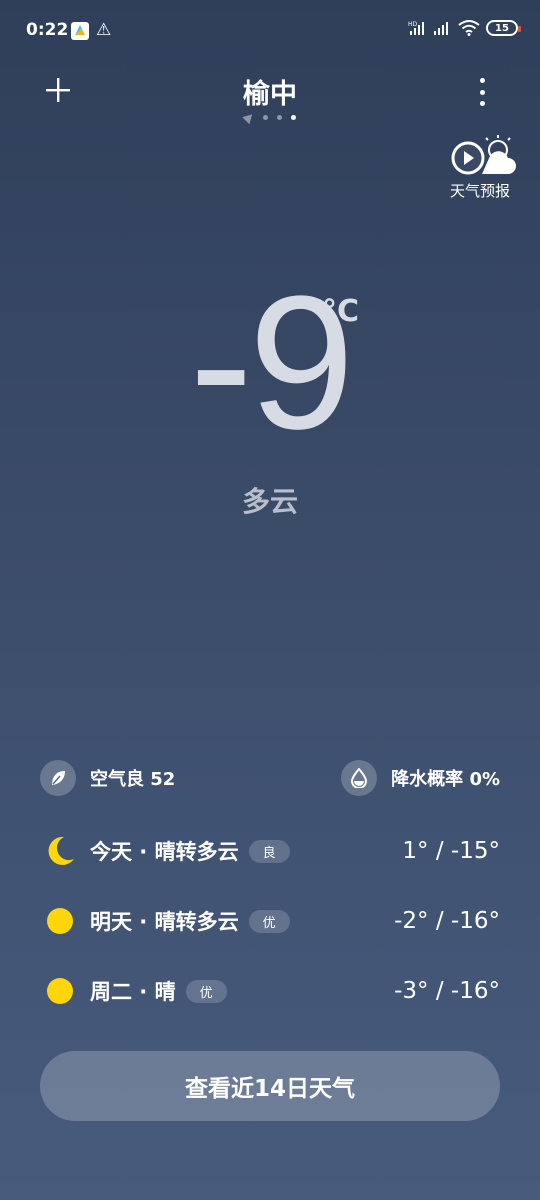 Image resolution: width=540 pixels, height=1200 pixels. I want to click on play-cloud-icon, so click(483, 155).